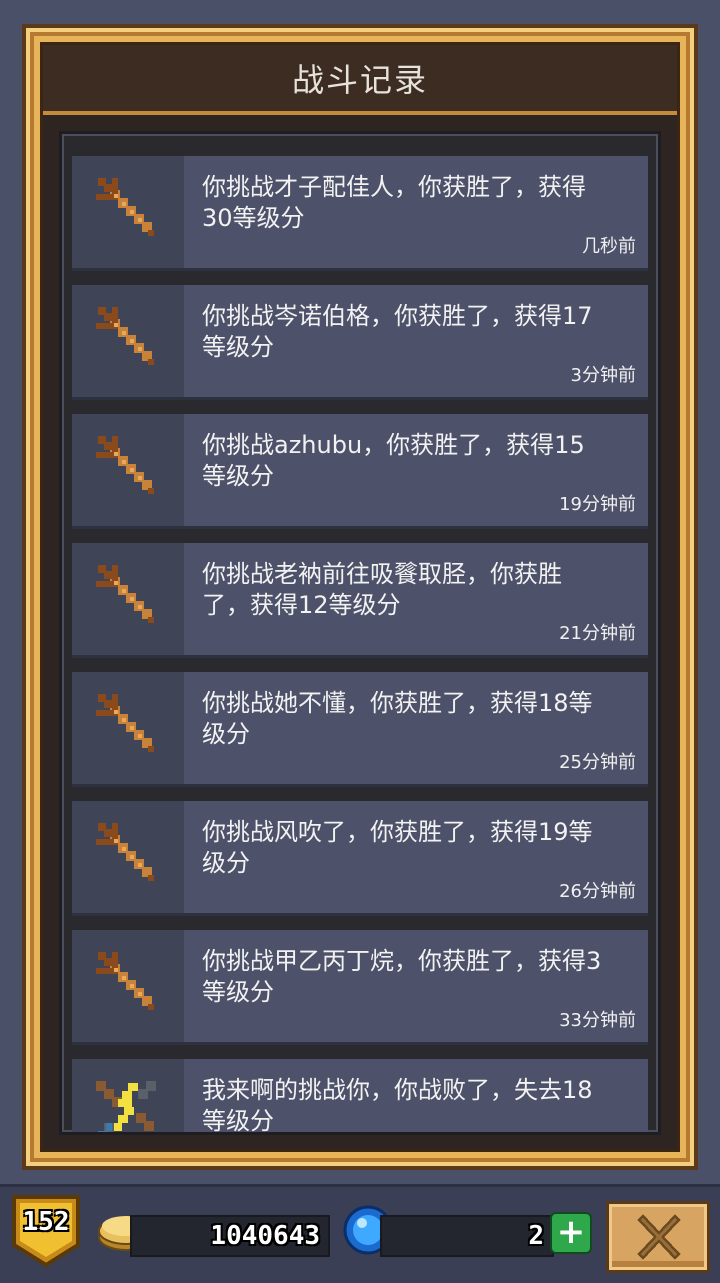 This screenshot has width=720, height=1283. I want to click on record-body: 你挑战她不懂，你获胜了，获得18等级分 25分钟前, so click(416, 728).